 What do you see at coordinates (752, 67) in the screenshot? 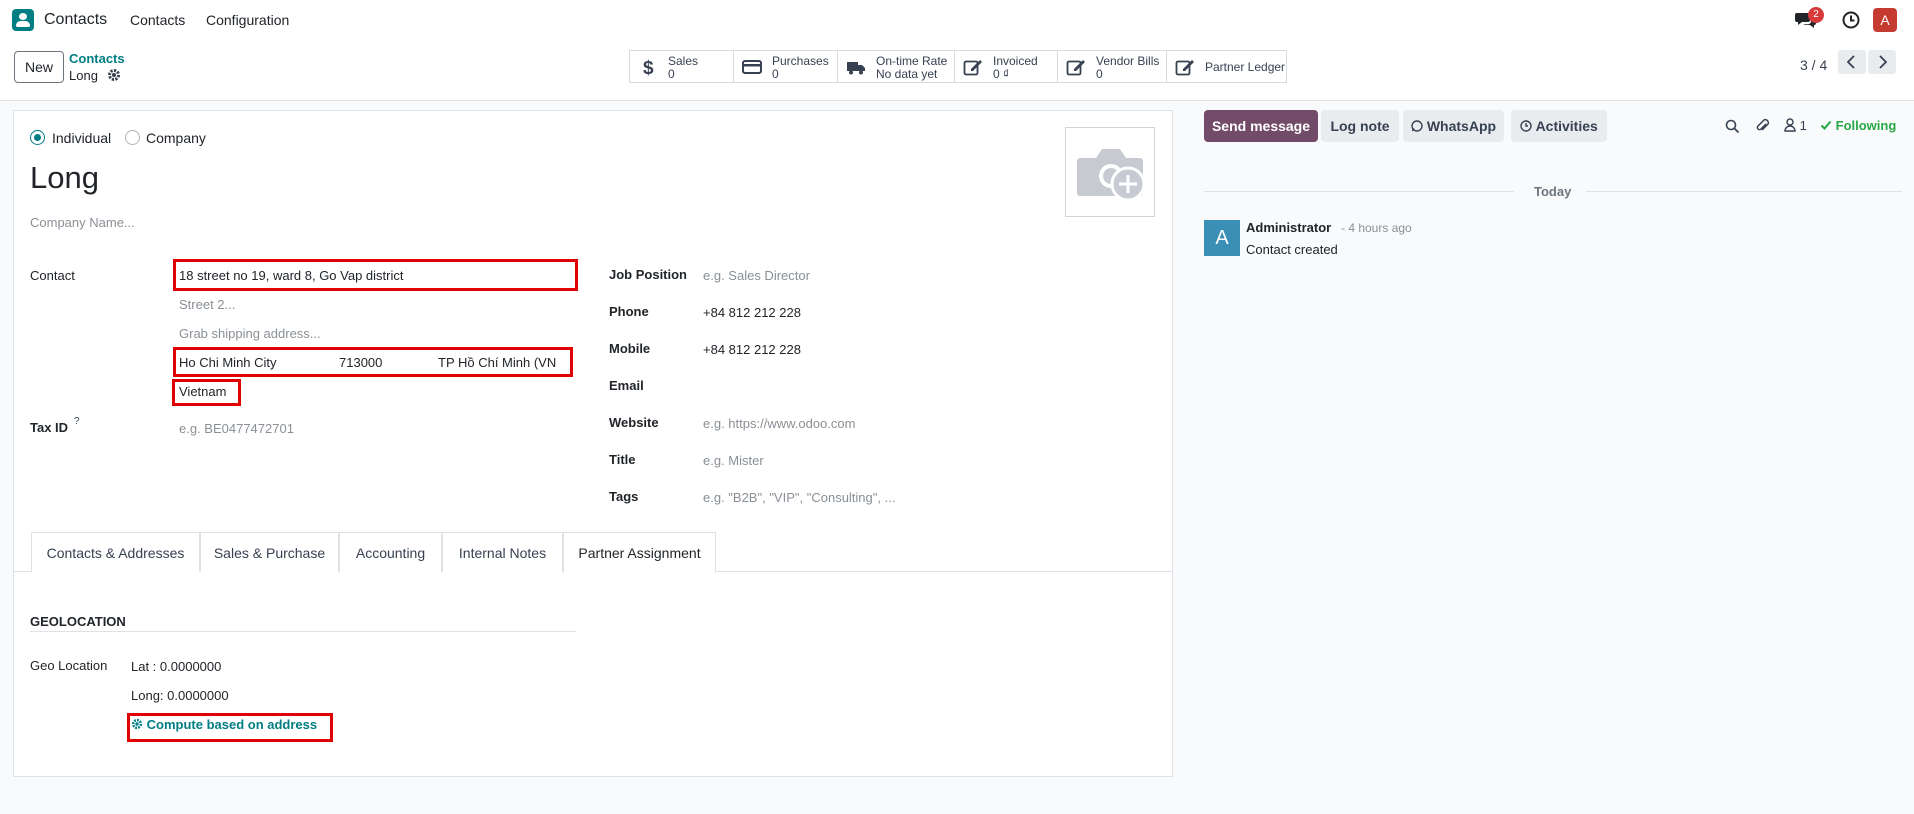
I see `credit-card-icon` at bounding box center [752, 67].